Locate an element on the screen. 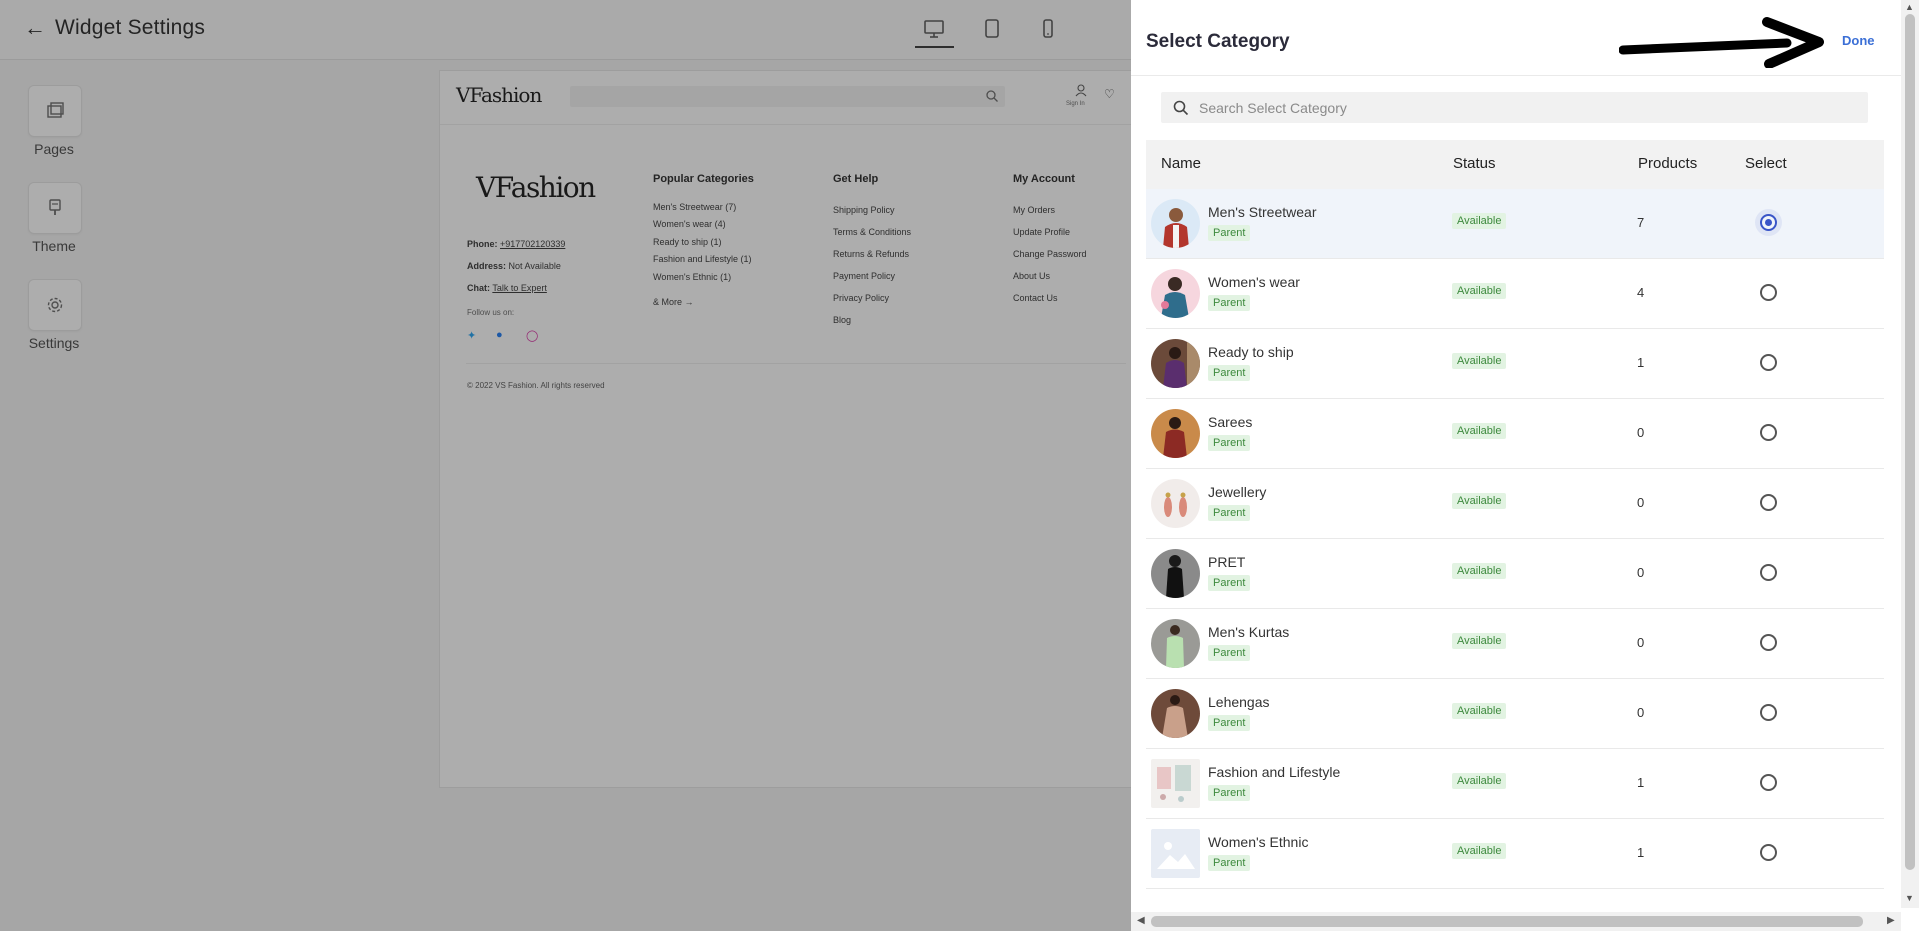 The image size is (1919, 931). category-search is located at coordinates (1514, 107).